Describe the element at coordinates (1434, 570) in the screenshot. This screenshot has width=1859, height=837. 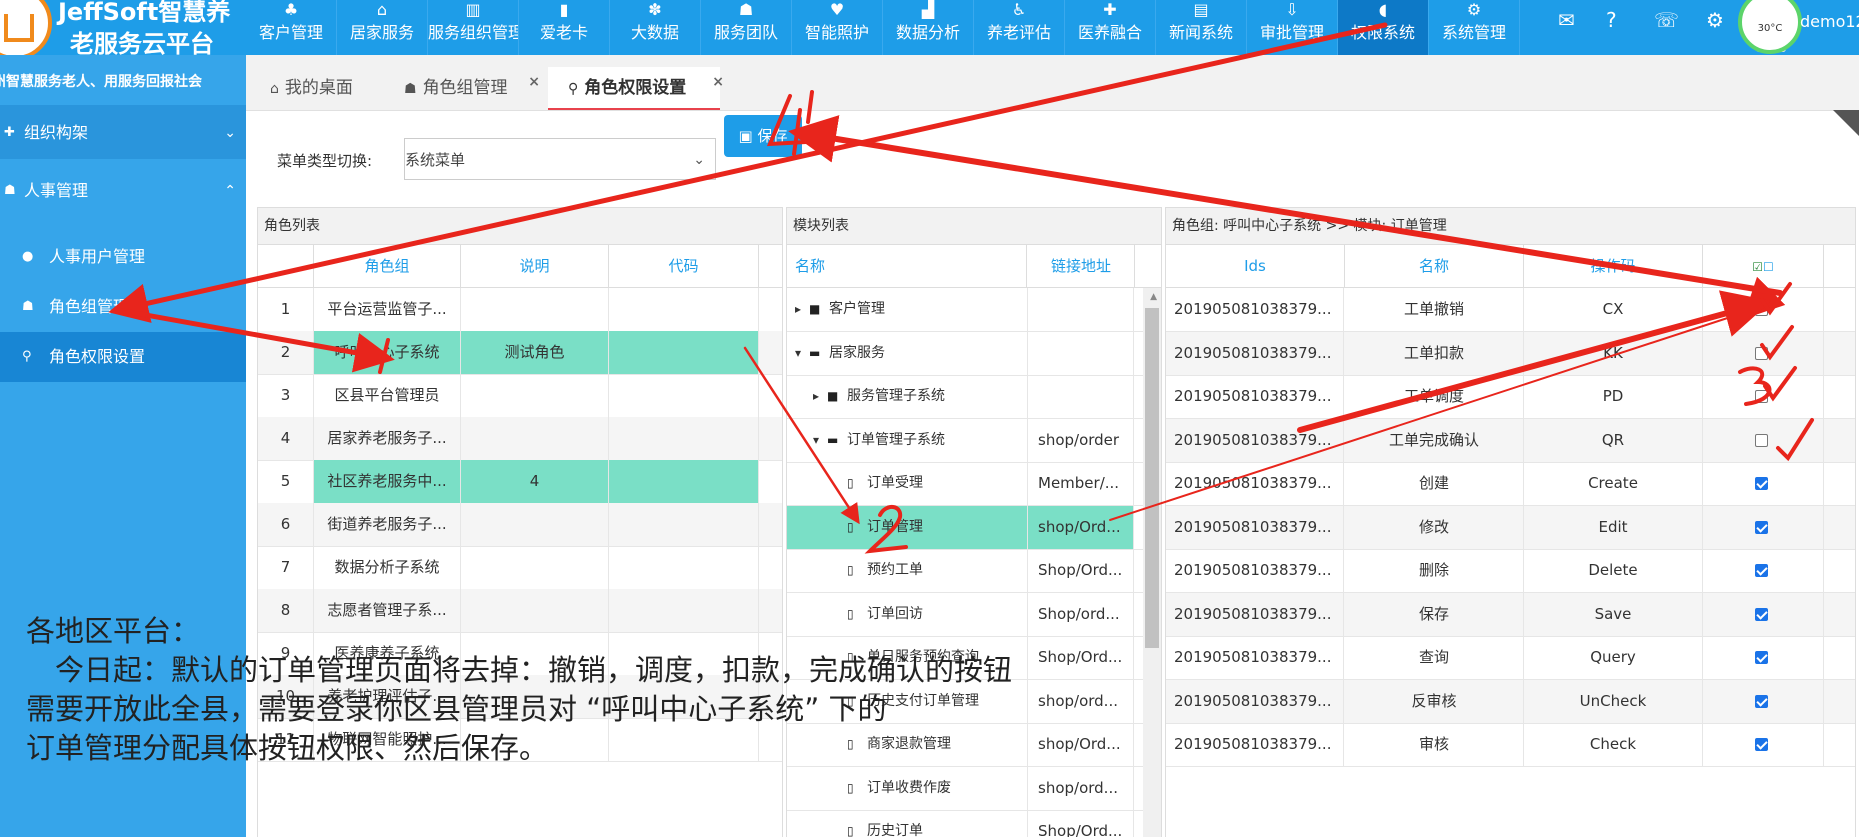
I see `permission-name-cell: 删除` at that location.